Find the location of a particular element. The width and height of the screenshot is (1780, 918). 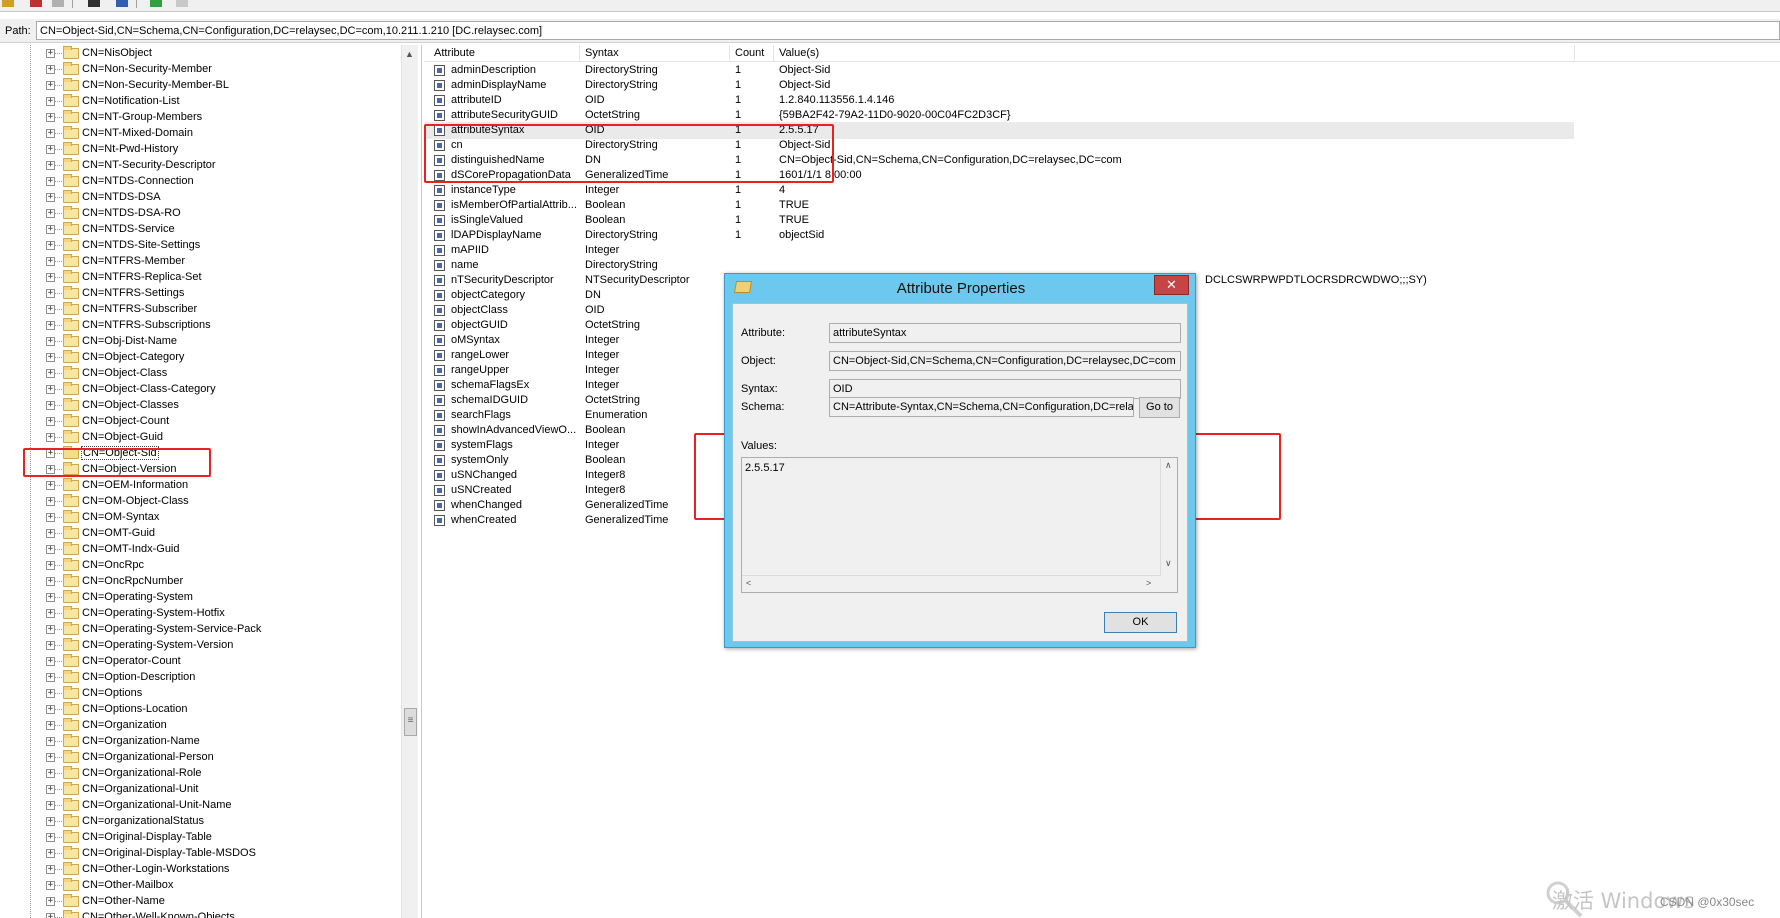

tree-item-label: CN=NT-Mixed-Domain is located at coordinates (137, 133).